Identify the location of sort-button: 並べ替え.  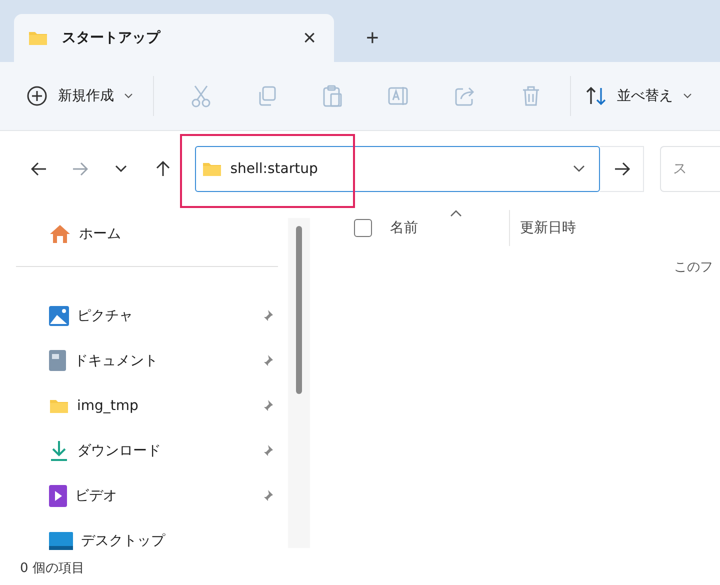
(638, 96).